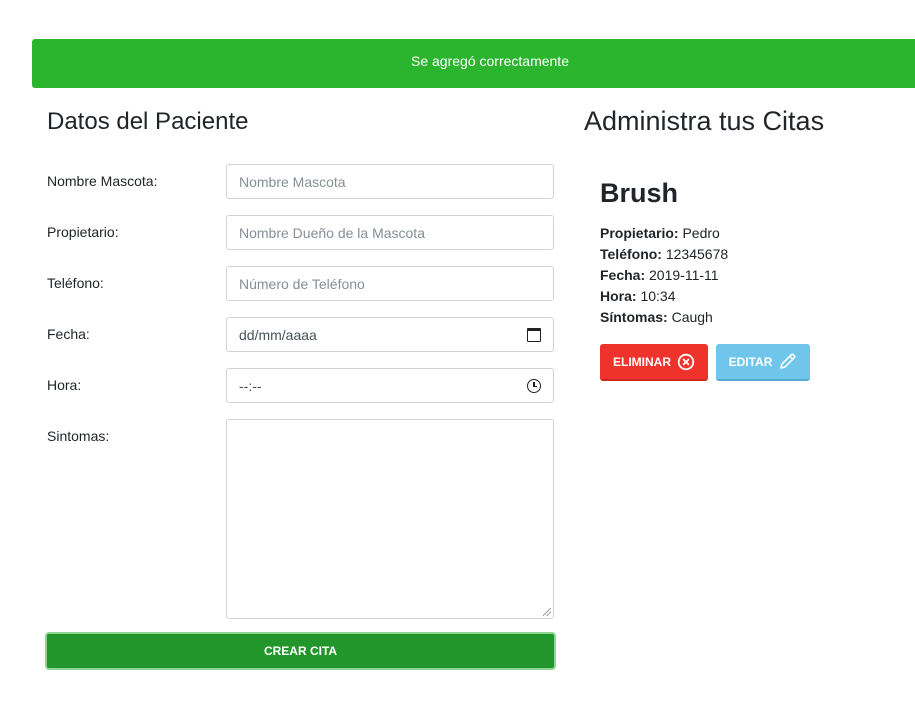  Describe the element at coordinates (639, 193) in the screenshot. I see `appointment-pet-name: Brush` at that location.